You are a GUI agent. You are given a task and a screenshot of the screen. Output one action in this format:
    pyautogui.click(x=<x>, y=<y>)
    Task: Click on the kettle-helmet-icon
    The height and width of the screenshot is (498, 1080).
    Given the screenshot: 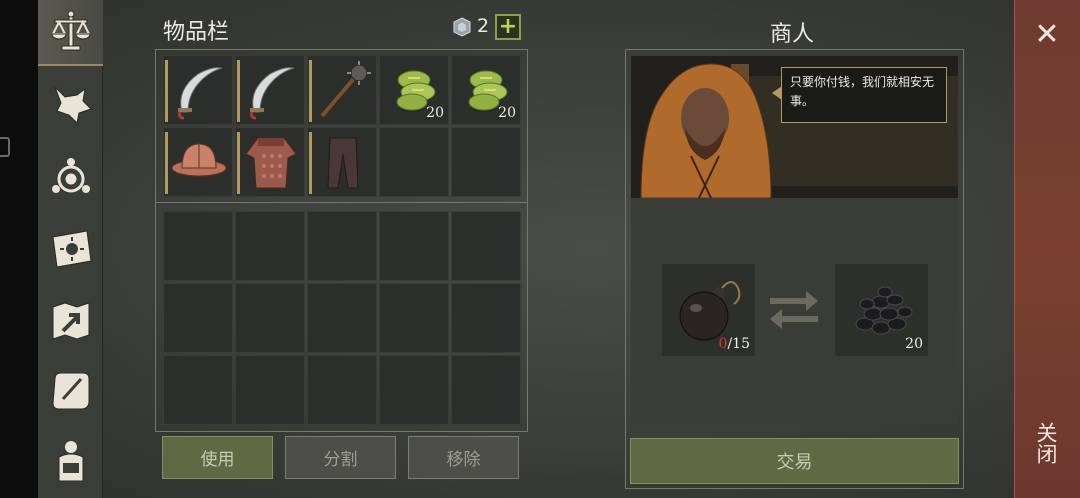 What is the action you would take?
    pyautogui.click(x=199, y=160)
    